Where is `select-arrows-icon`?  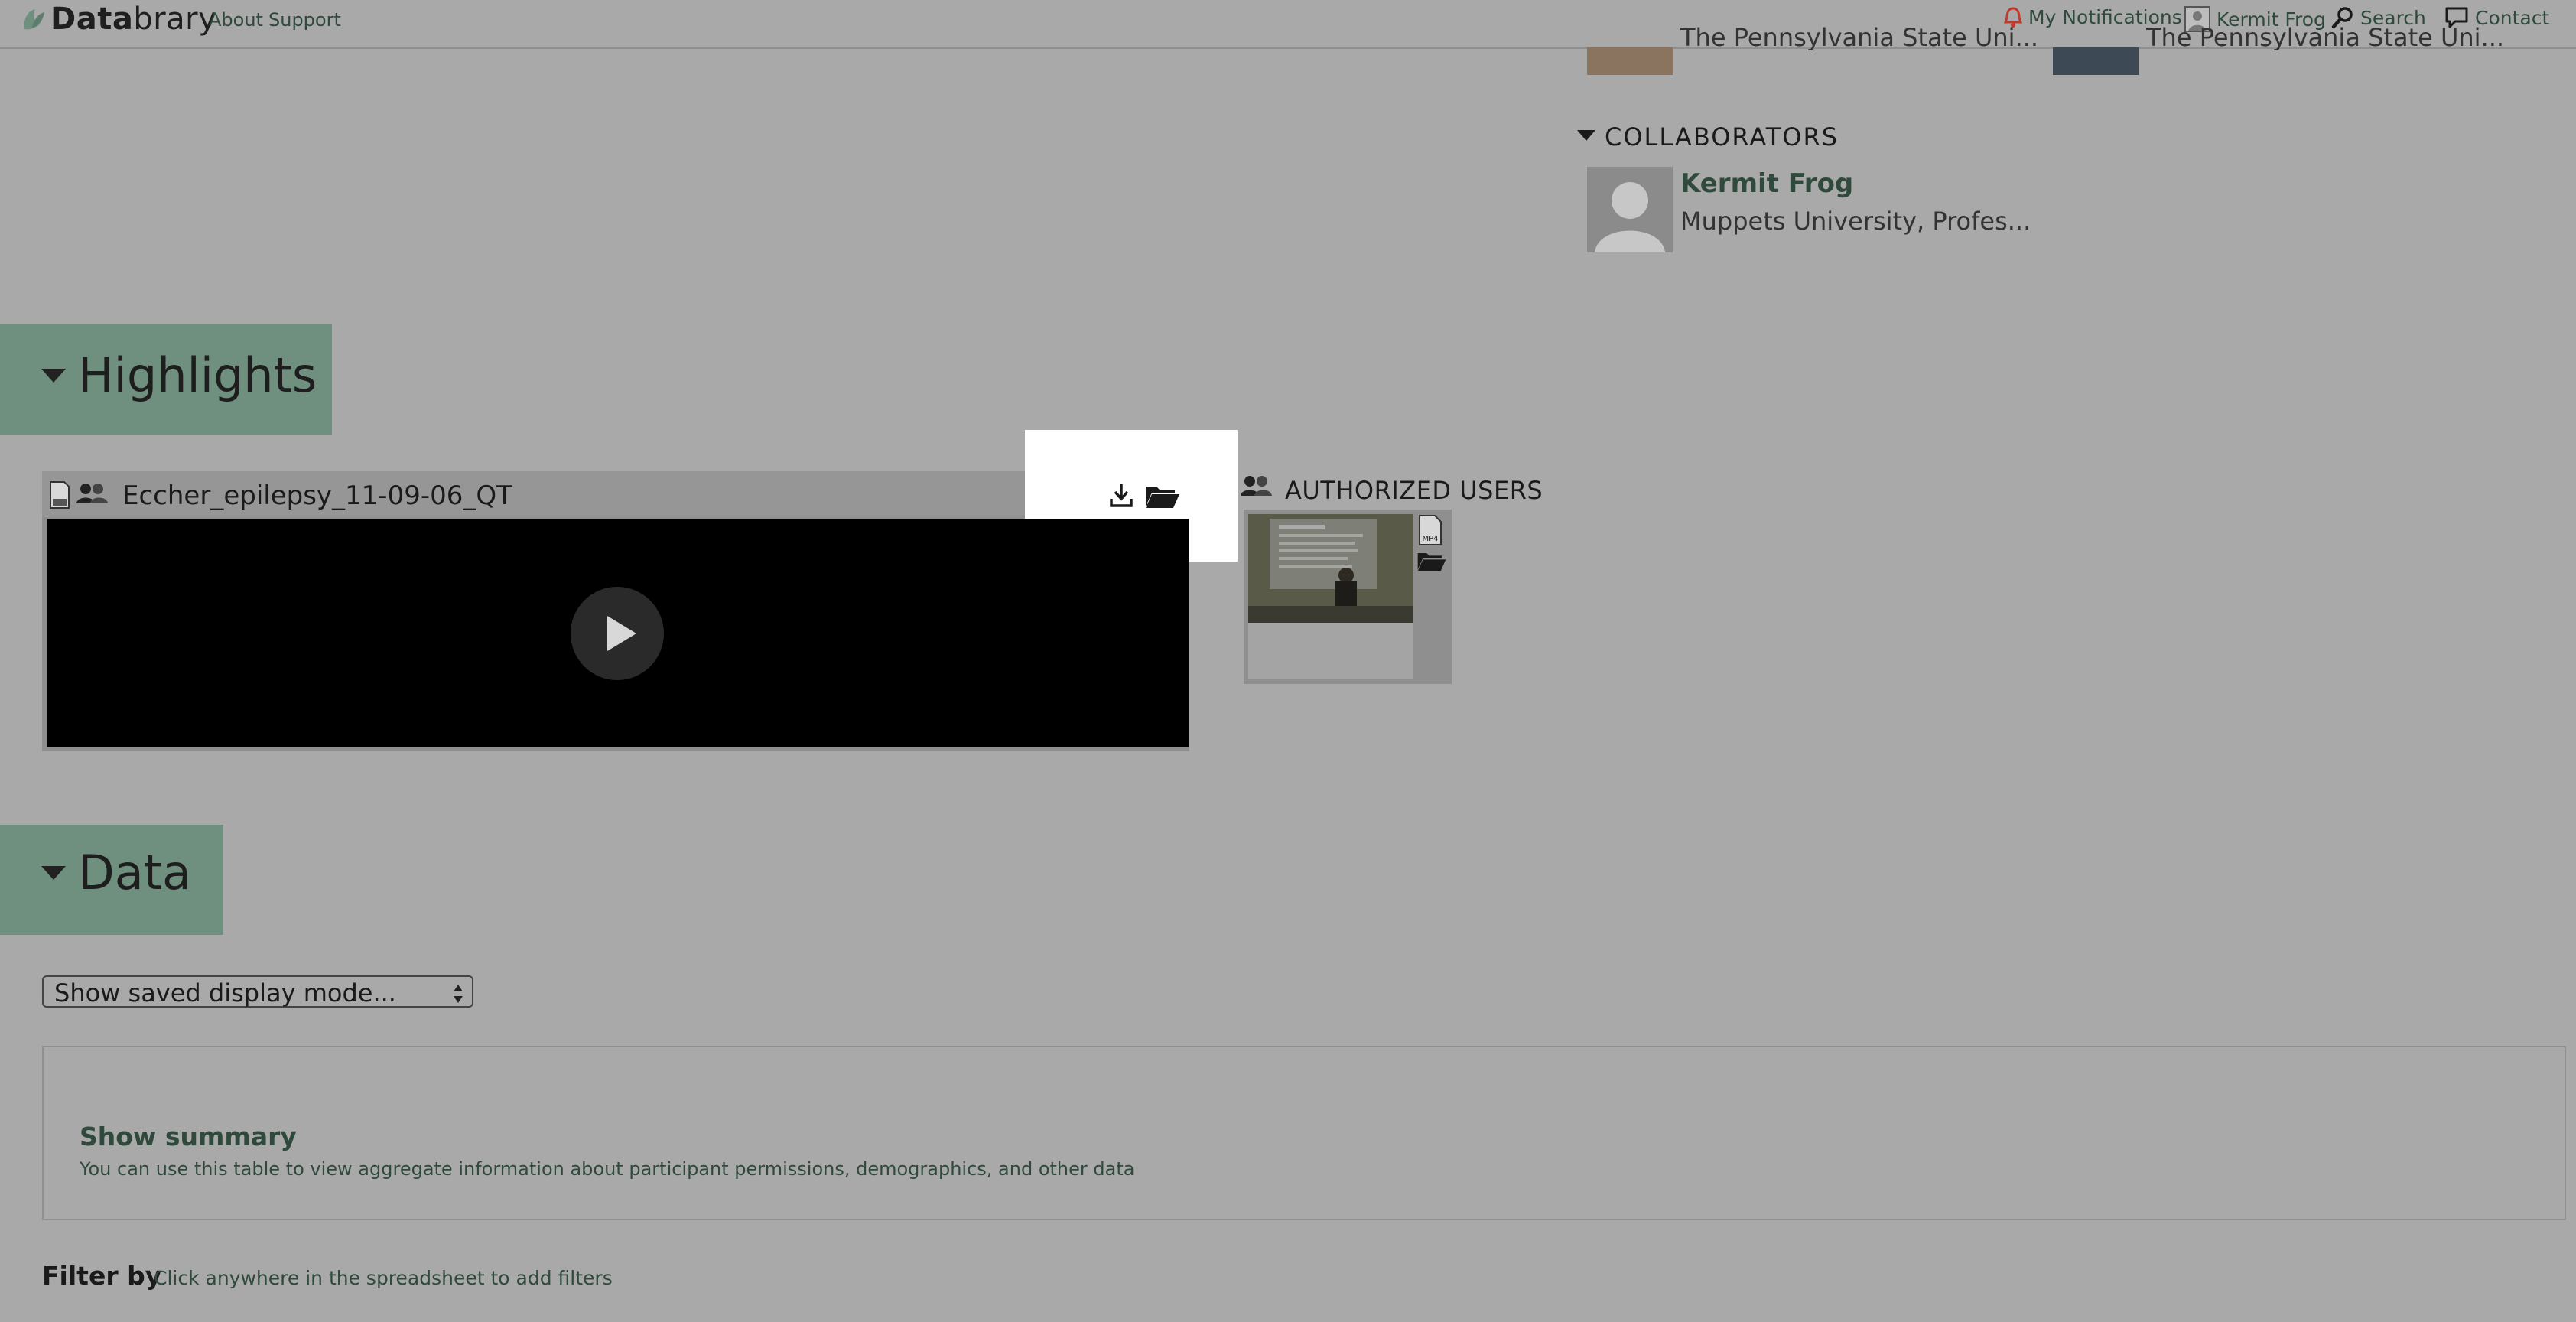 select-arrows-icon is located at coordinates (458, 996).